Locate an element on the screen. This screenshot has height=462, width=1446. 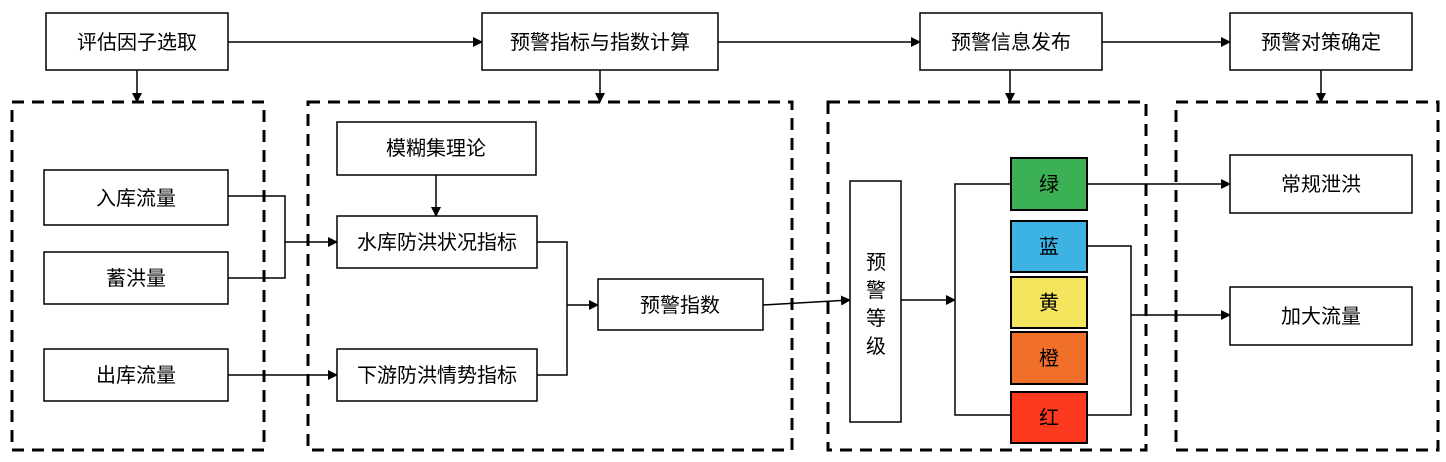
warning-level: 预 警 等 级 is located at coordinates (875, 301).